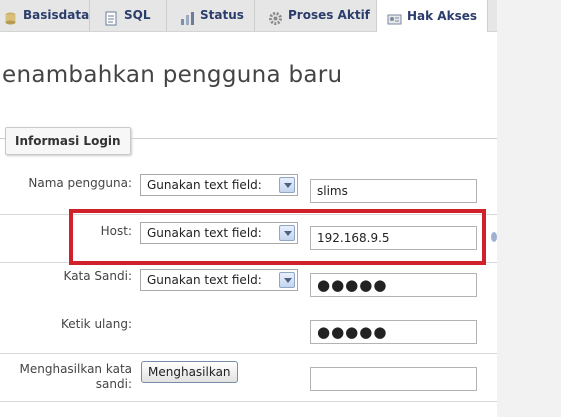  I want to click on generated-password-input, so click(393, 379).